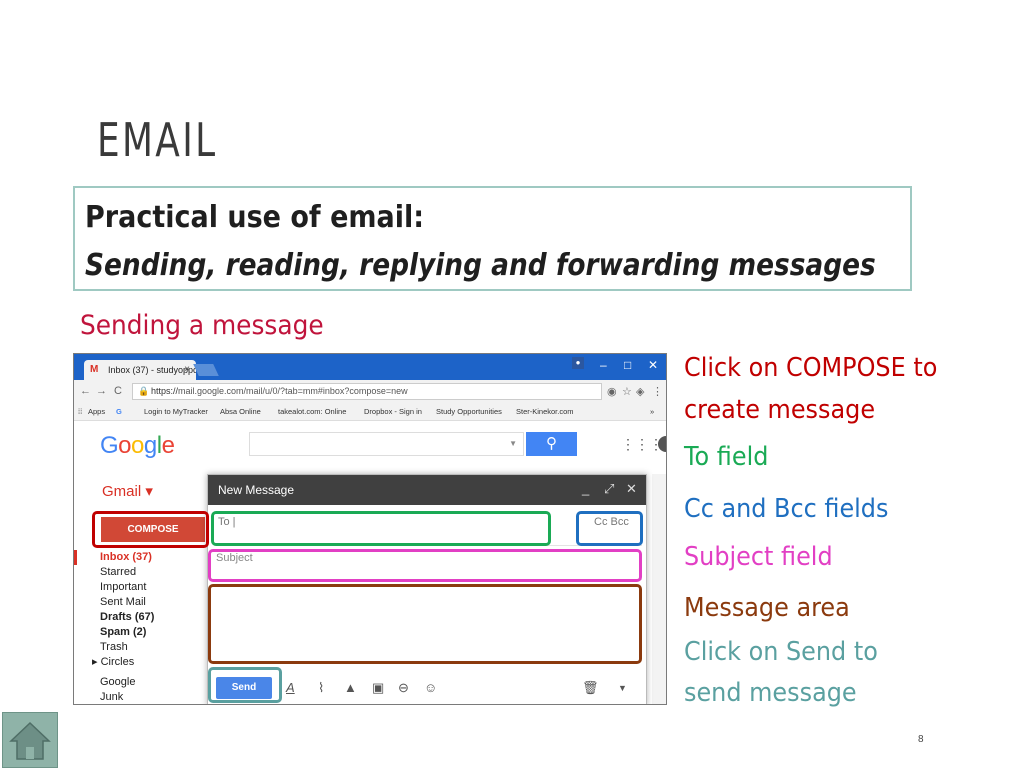 The height and width of the screenshot is (772, 1024). What do you see at coordinates (127, 647) in the screenshot?
I see `folder-trash: Trash` at bounding box center [127, 647].